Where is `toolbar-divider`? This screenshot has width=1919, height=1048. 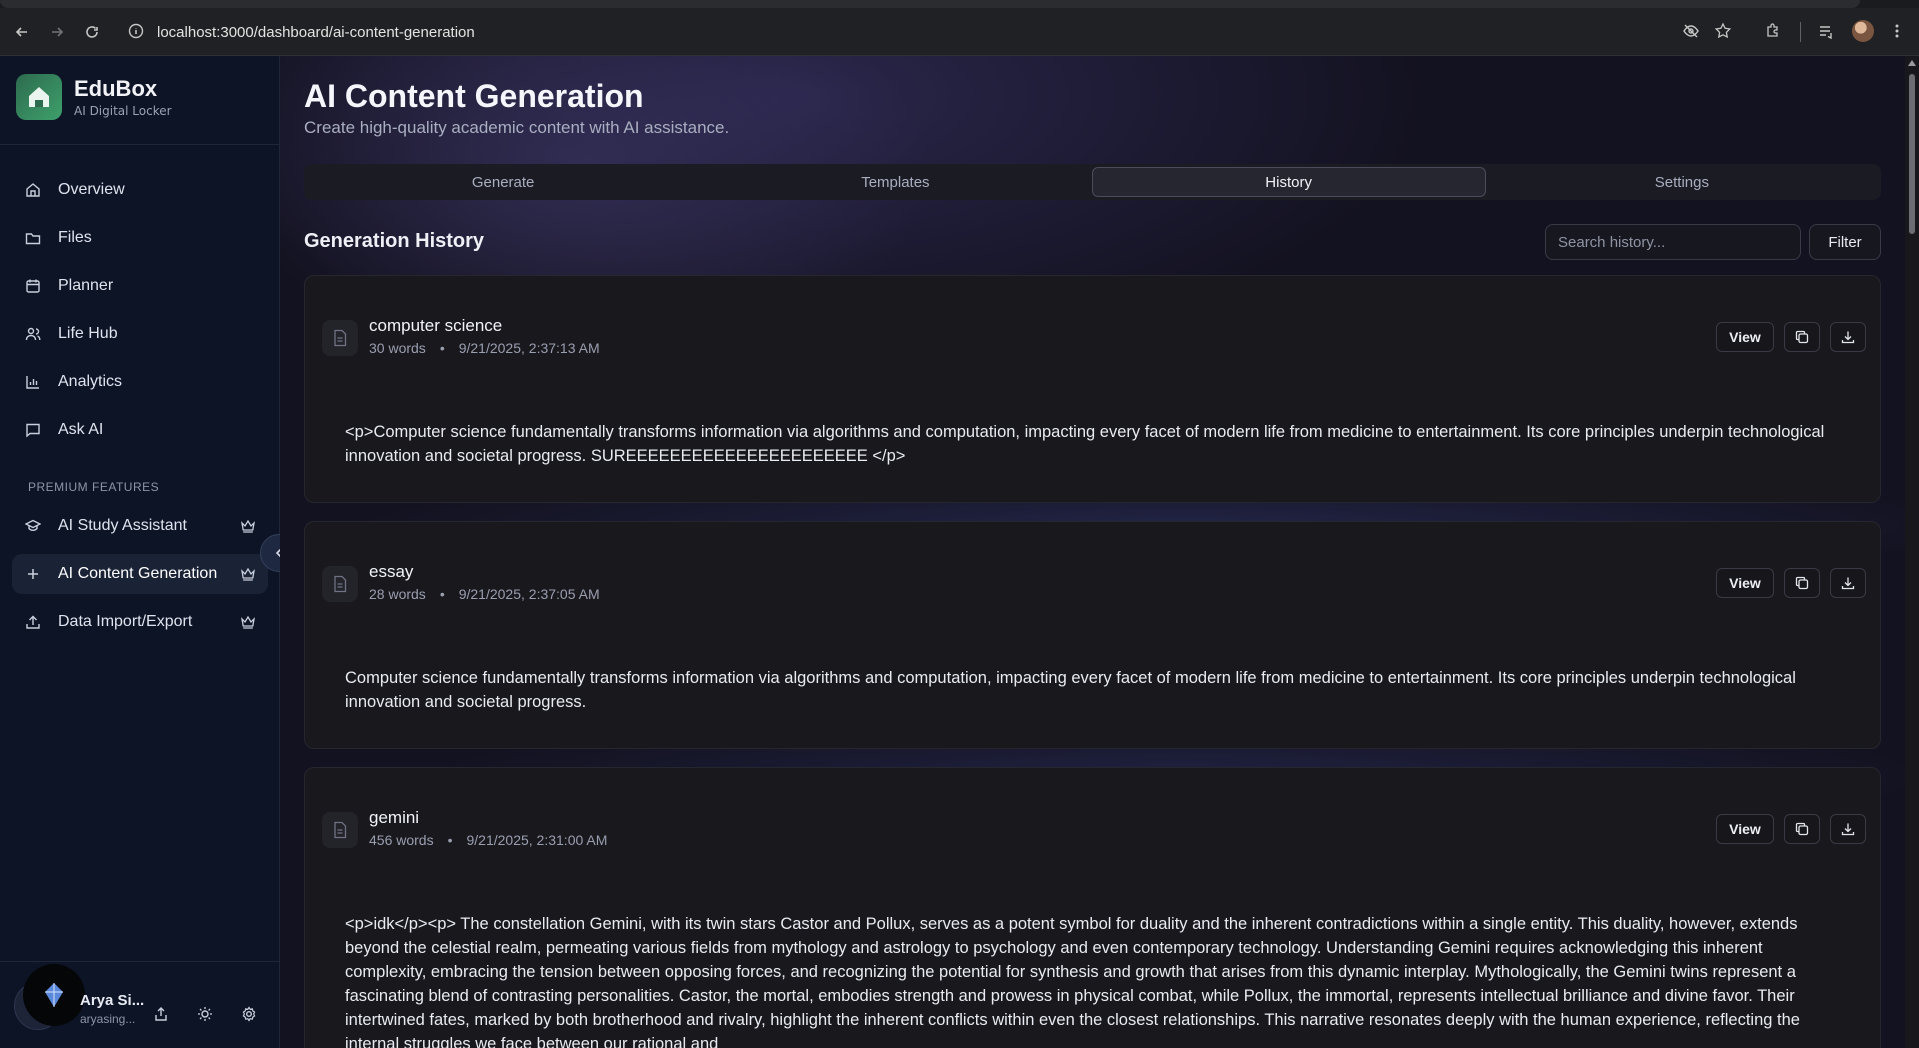
toolbar-divider is located at coordinates (1800, 32).